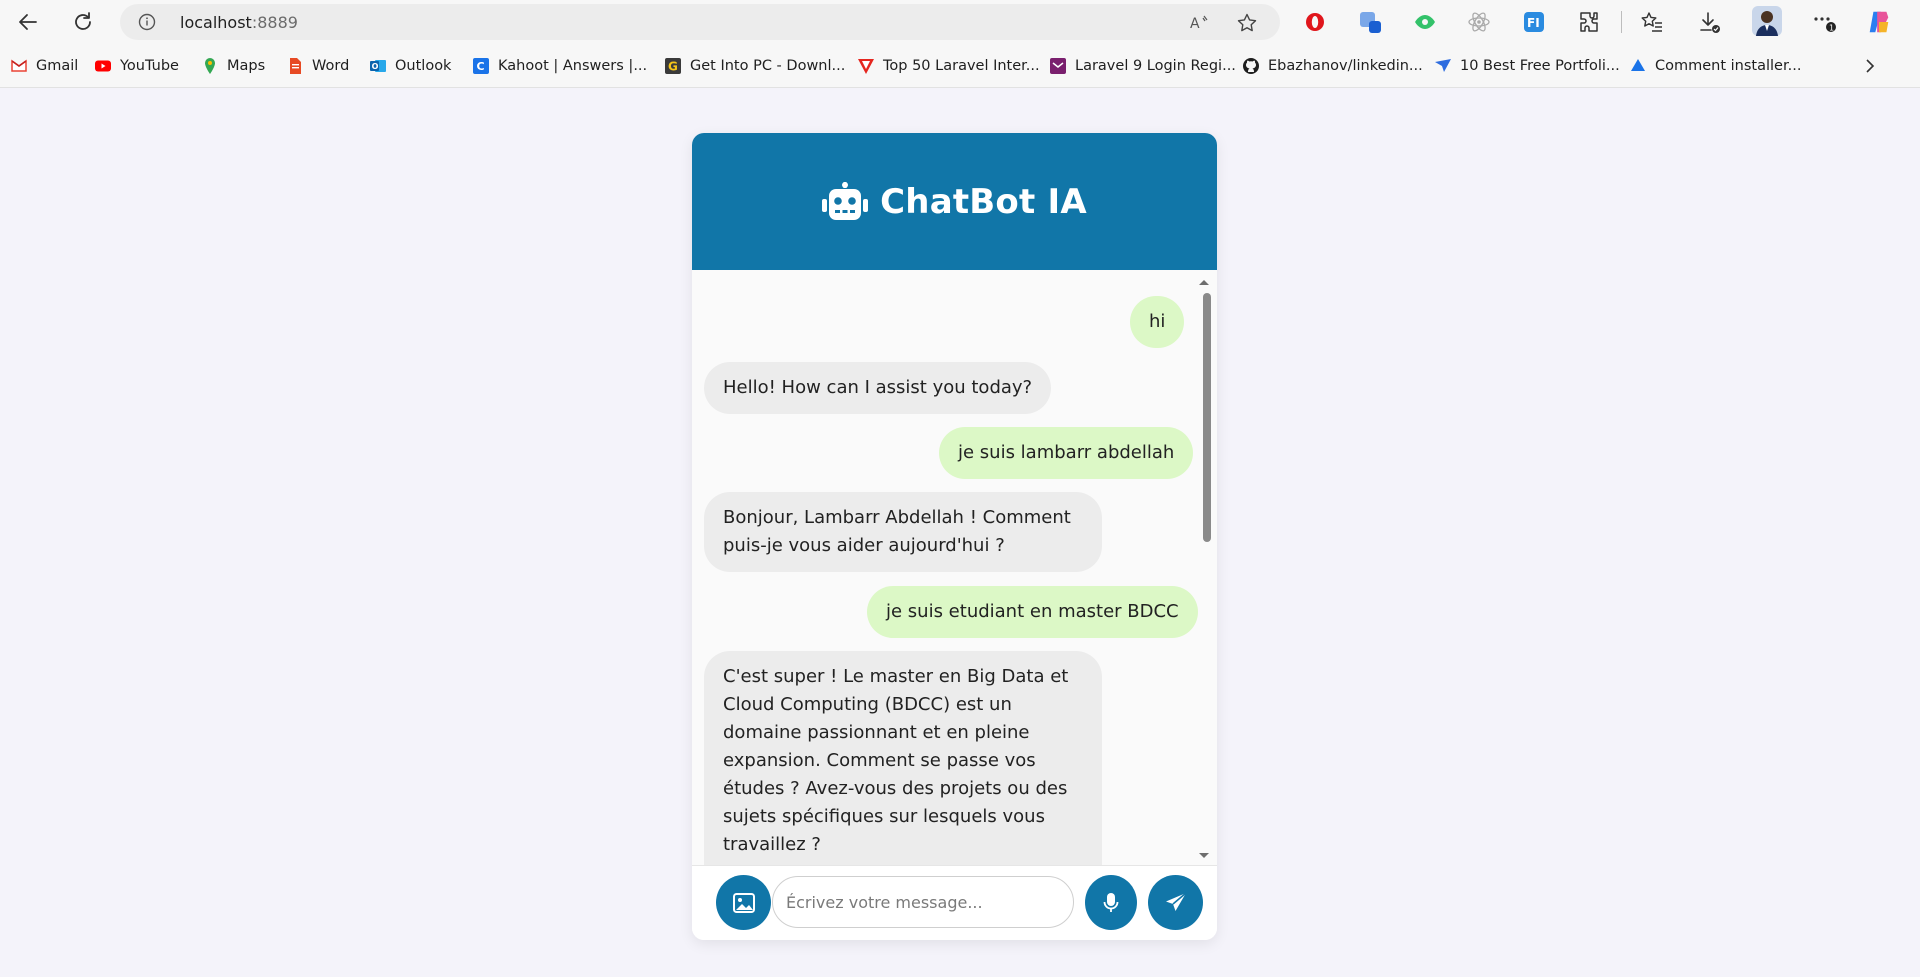  I want to click on upload-image-button, so click(743, 902).